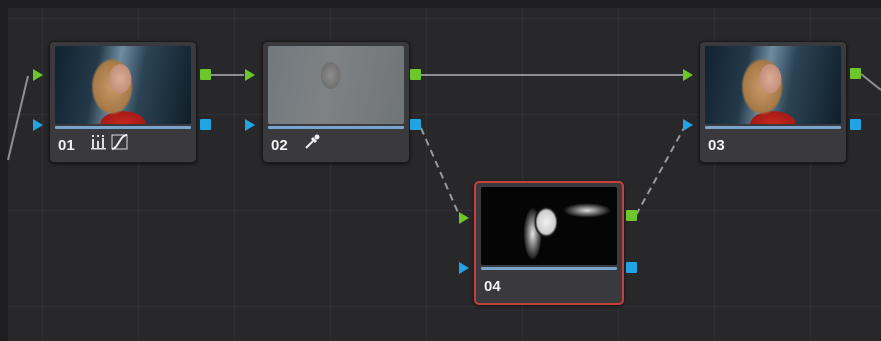 This screenshot has height=341, width=881. Describe the element at coordinates (205, 74) in the screenshot. I see `node-01-rgb-output` at that location.